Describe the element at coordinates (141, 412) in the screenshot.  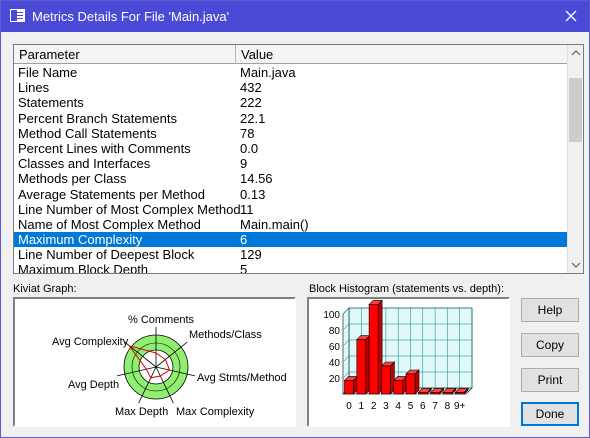
I see `kiviat-axis-label: Max Depth` at that location.